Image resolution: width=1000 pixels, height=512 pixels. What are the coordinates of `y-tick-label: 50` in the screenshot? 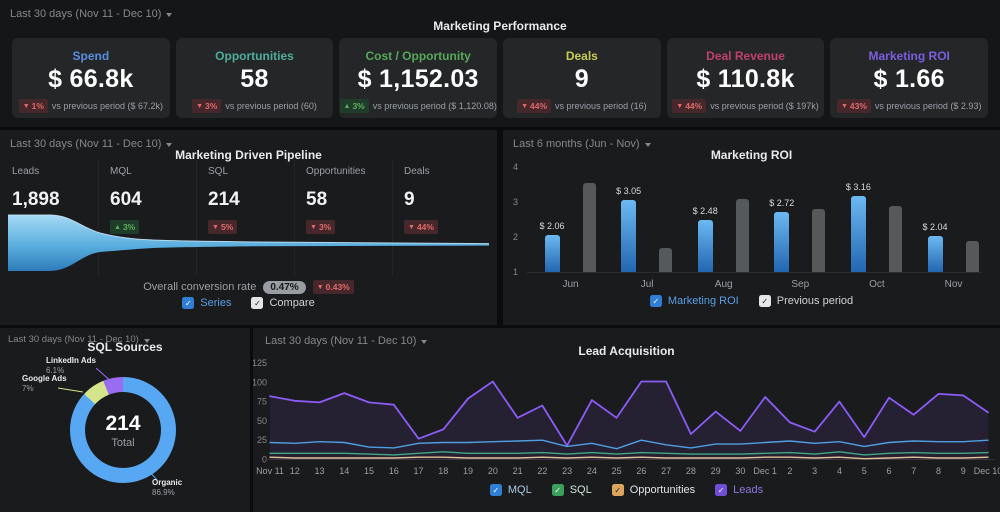 It's located at (262, 421).